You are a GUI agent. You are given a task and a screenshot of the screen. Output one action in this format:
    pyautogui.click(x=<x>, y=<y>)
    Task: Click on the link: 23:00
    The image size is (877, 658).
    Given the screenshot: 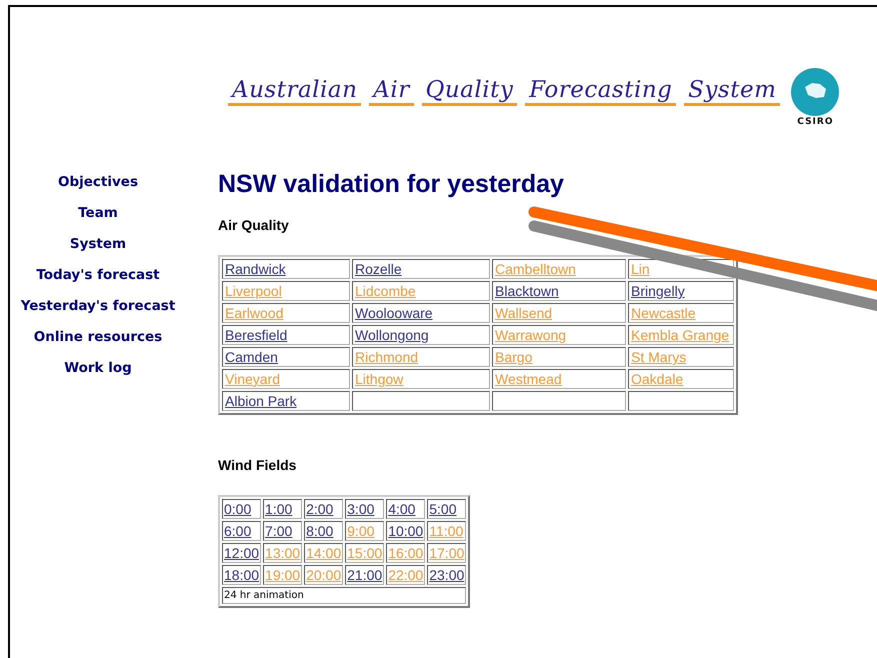 What is the action you would take?
    pyautogui.click(x=446, y=575)
    